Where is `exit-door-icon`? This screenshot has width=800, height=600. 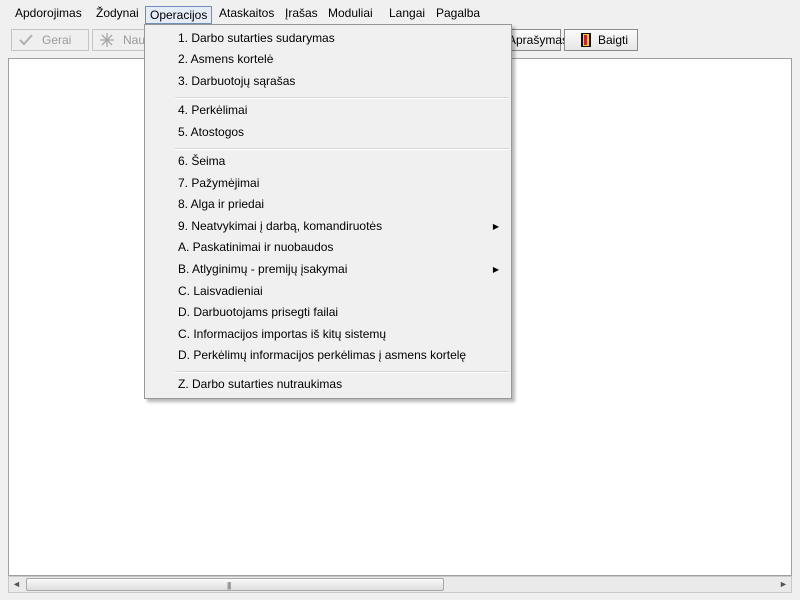 exit-door-icon is located at coordinates (586, 40).